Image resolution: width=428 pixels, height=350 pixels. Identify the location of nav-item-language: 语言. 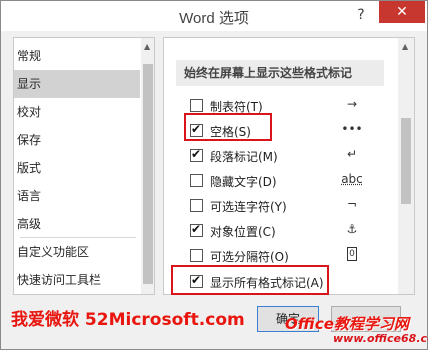
(77, 196).